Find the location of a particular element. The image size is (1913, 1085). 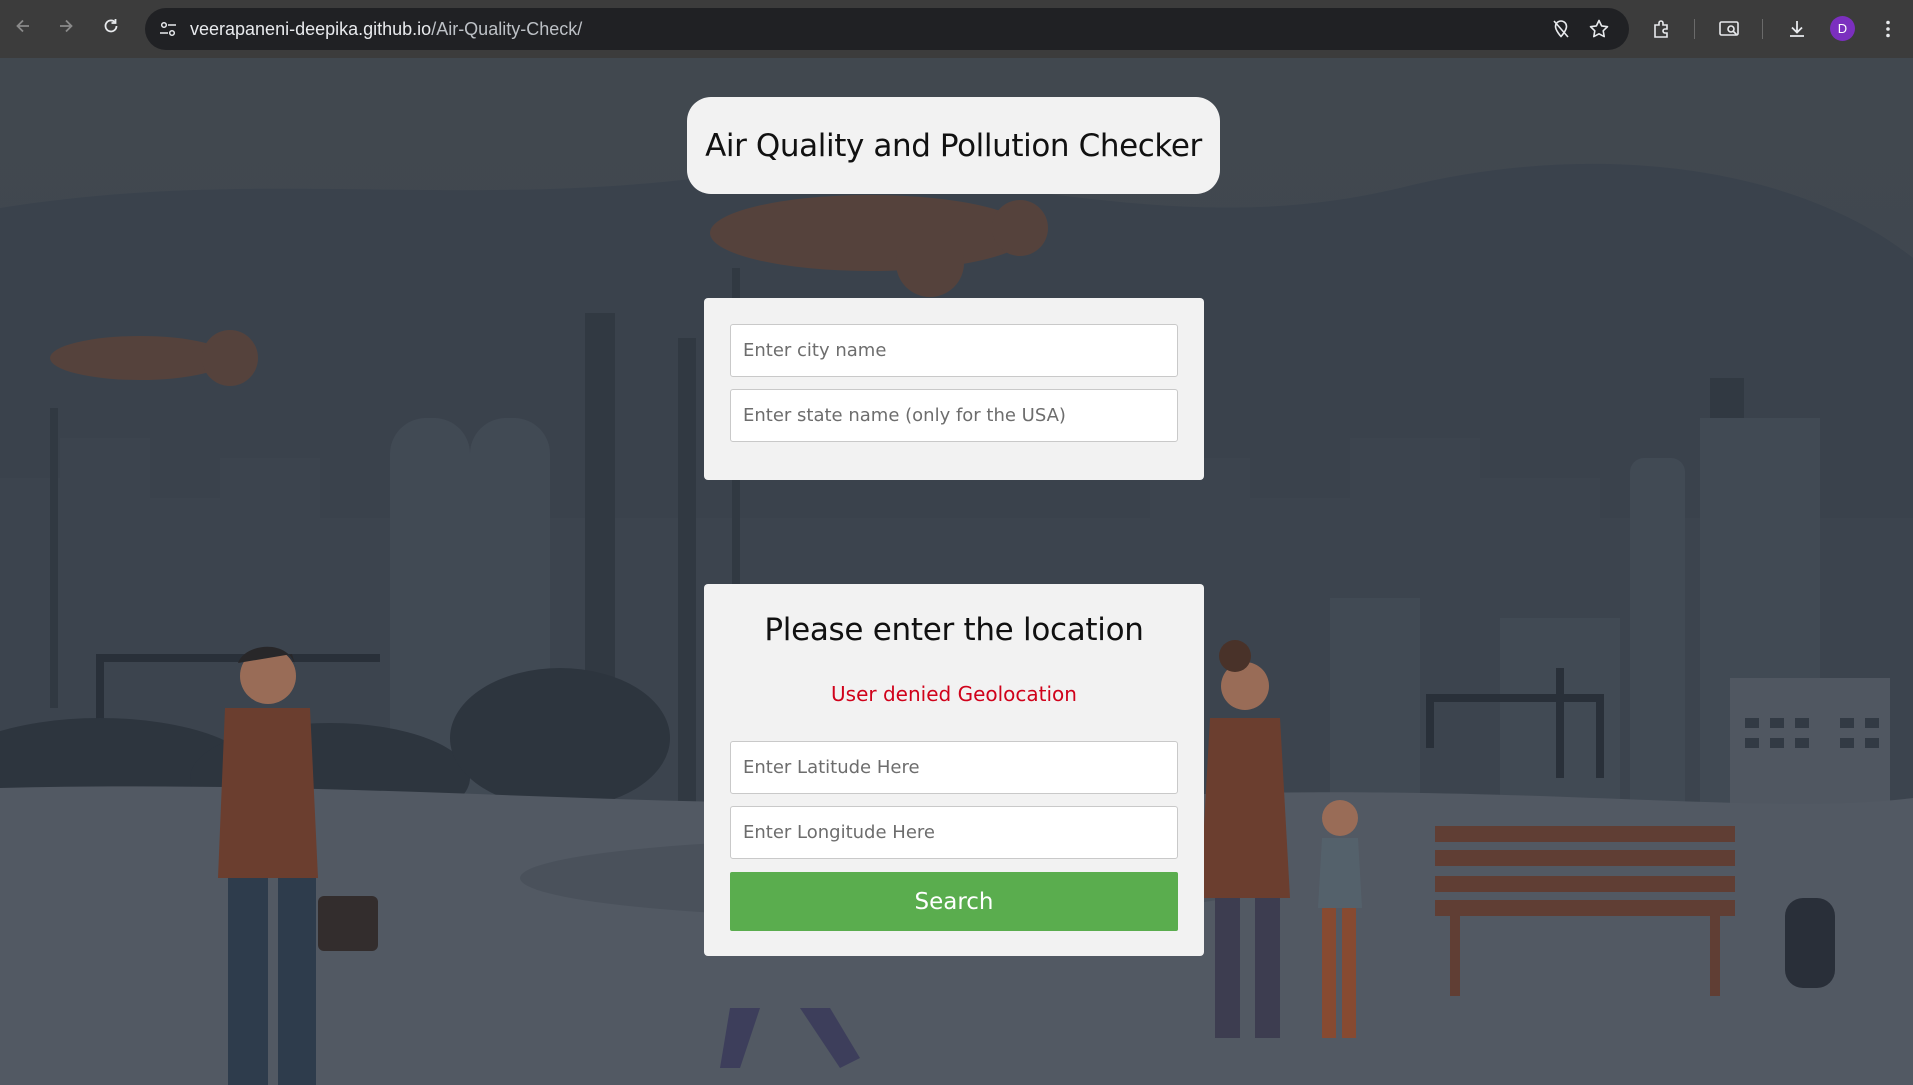

page-title: Air Quality and Pollution Checker is located at coordinates (953, 145).